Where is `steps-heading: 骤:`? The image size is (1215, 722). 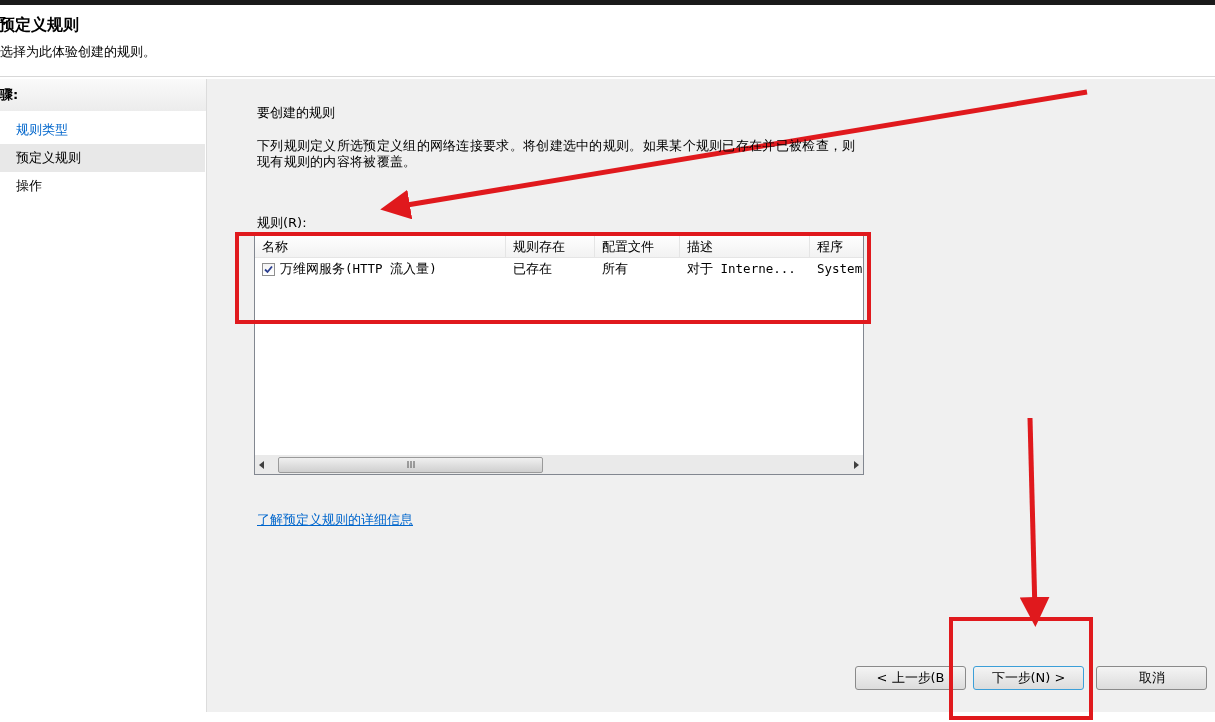 steps-heading: 骤: is located at coordinates (103, 95).